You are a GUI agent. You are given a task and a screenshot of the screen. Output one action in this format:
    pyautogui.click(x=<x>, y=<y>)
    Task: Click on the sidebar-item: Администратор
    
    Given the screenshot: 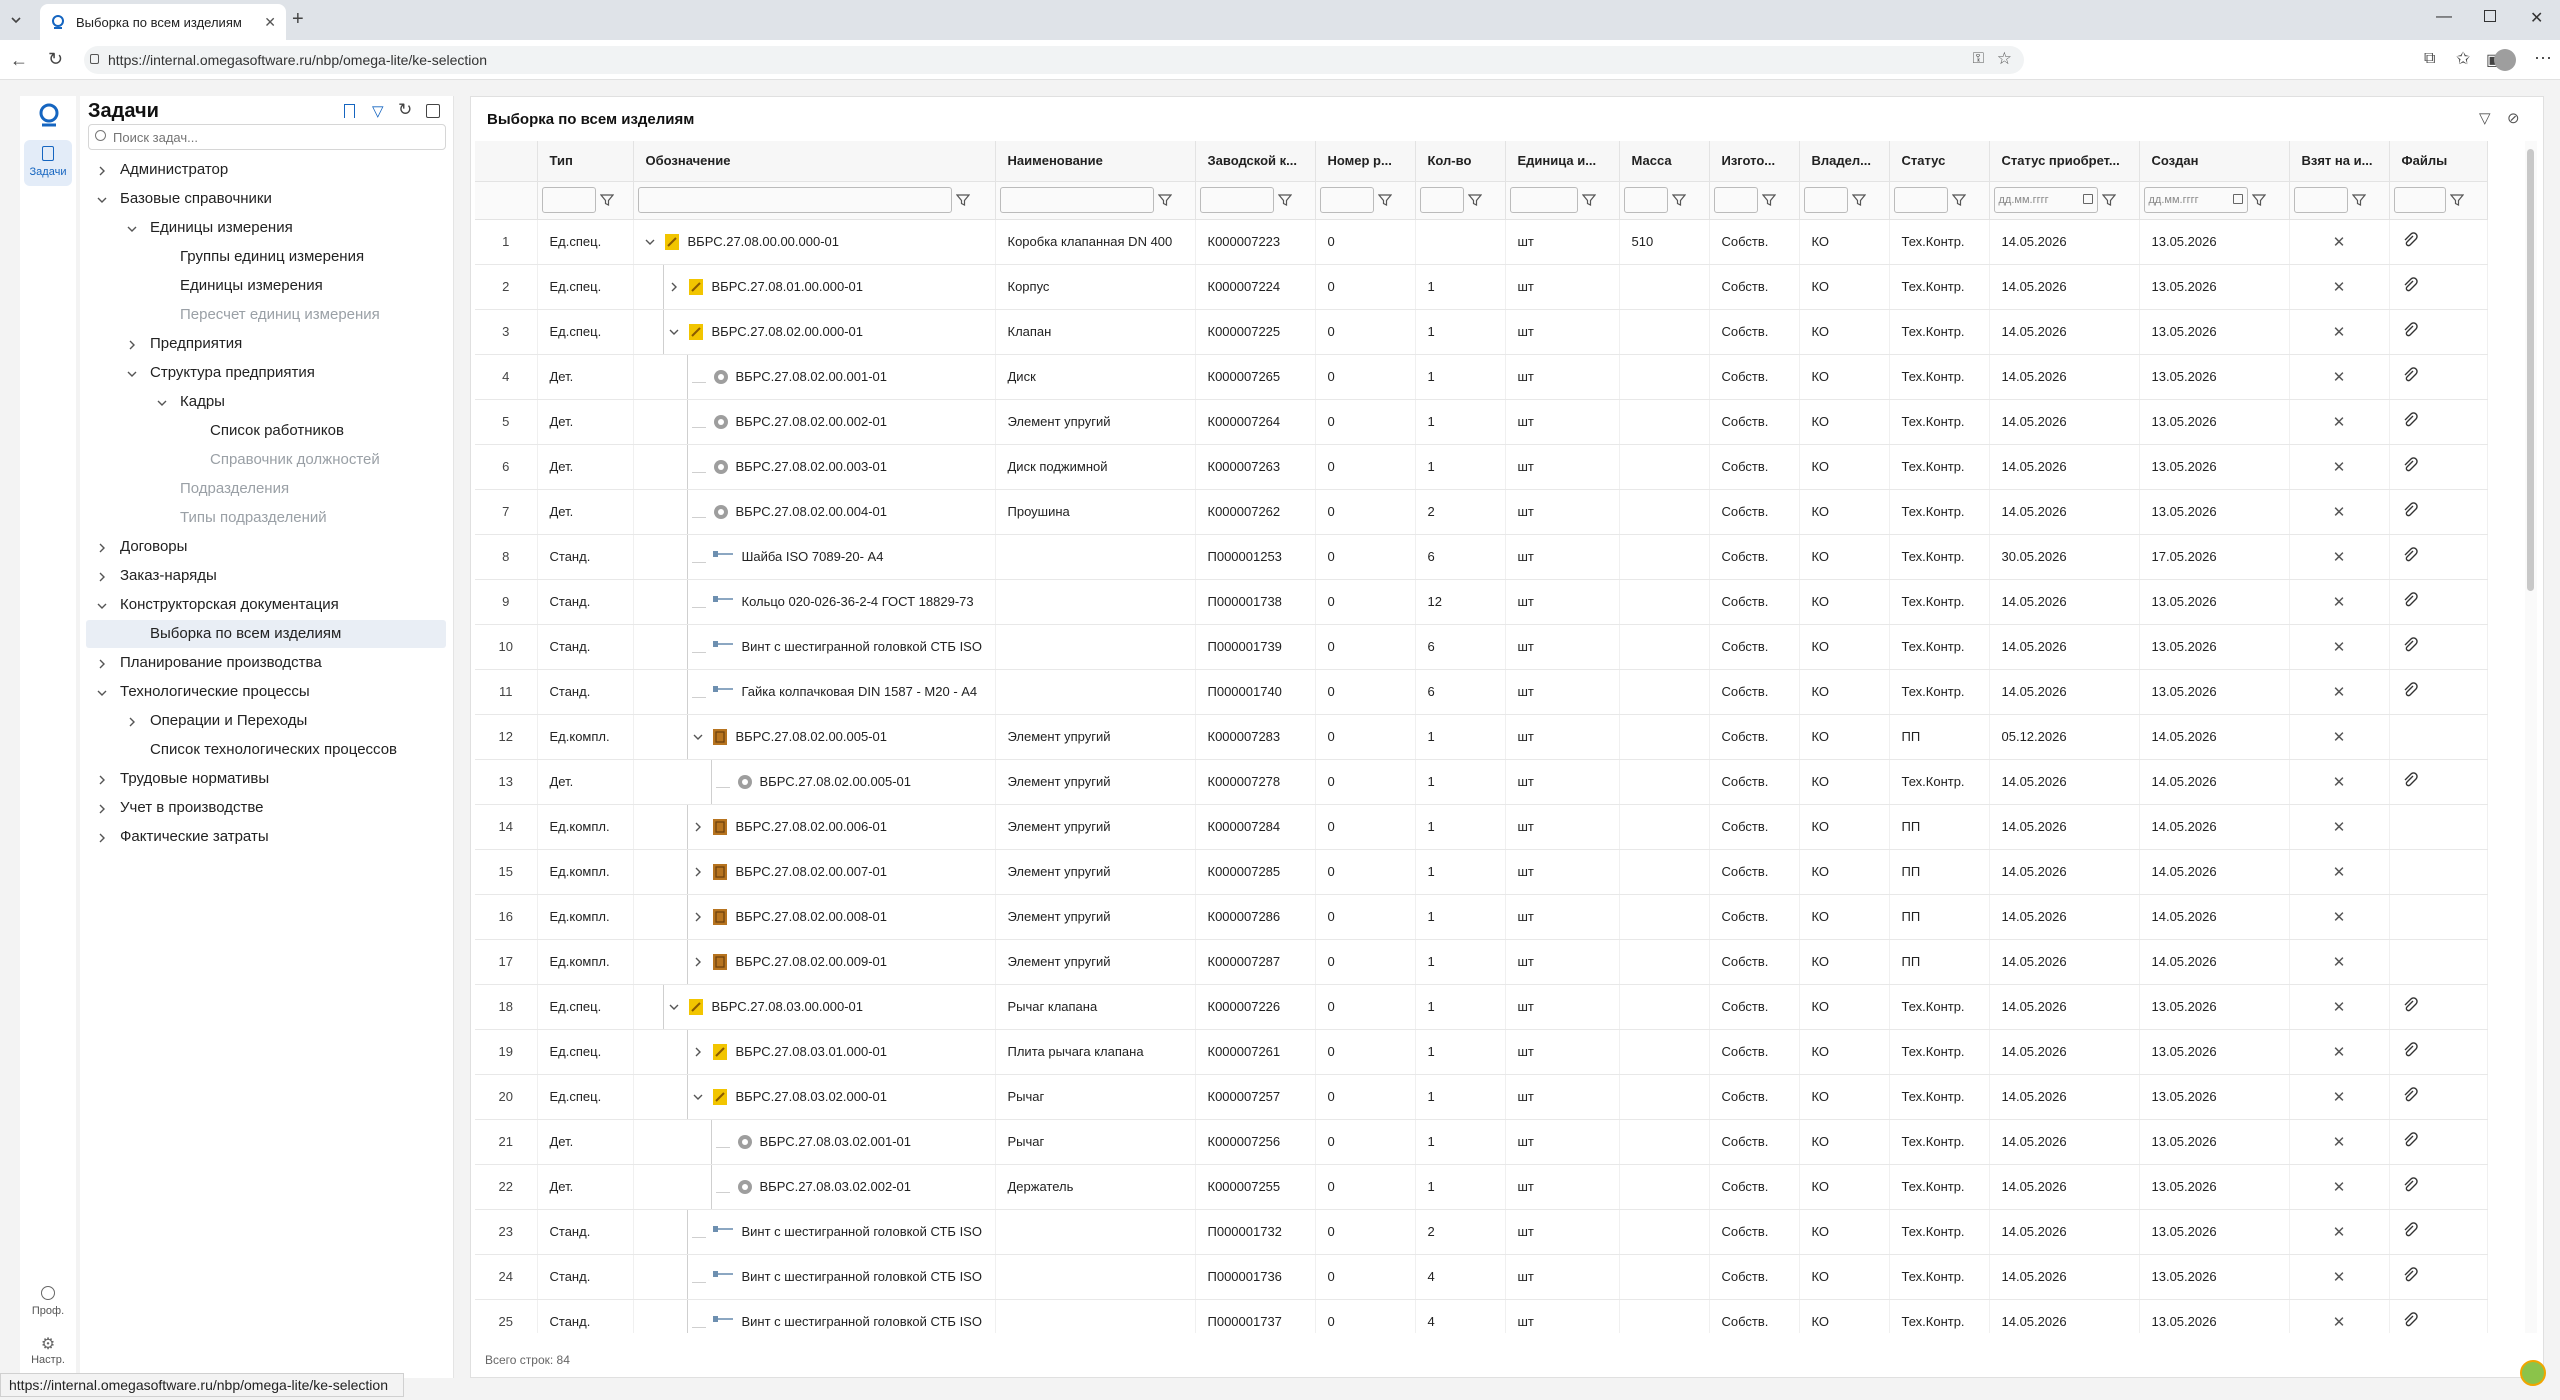 What is the action you would take?
    pyautogui.click(x=263, y=170)
    